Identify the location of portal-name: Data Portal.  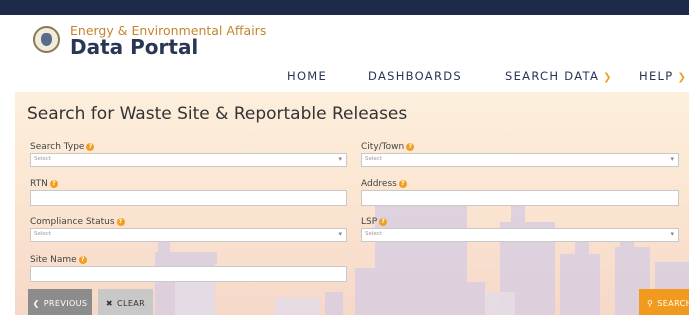
(134, 47).